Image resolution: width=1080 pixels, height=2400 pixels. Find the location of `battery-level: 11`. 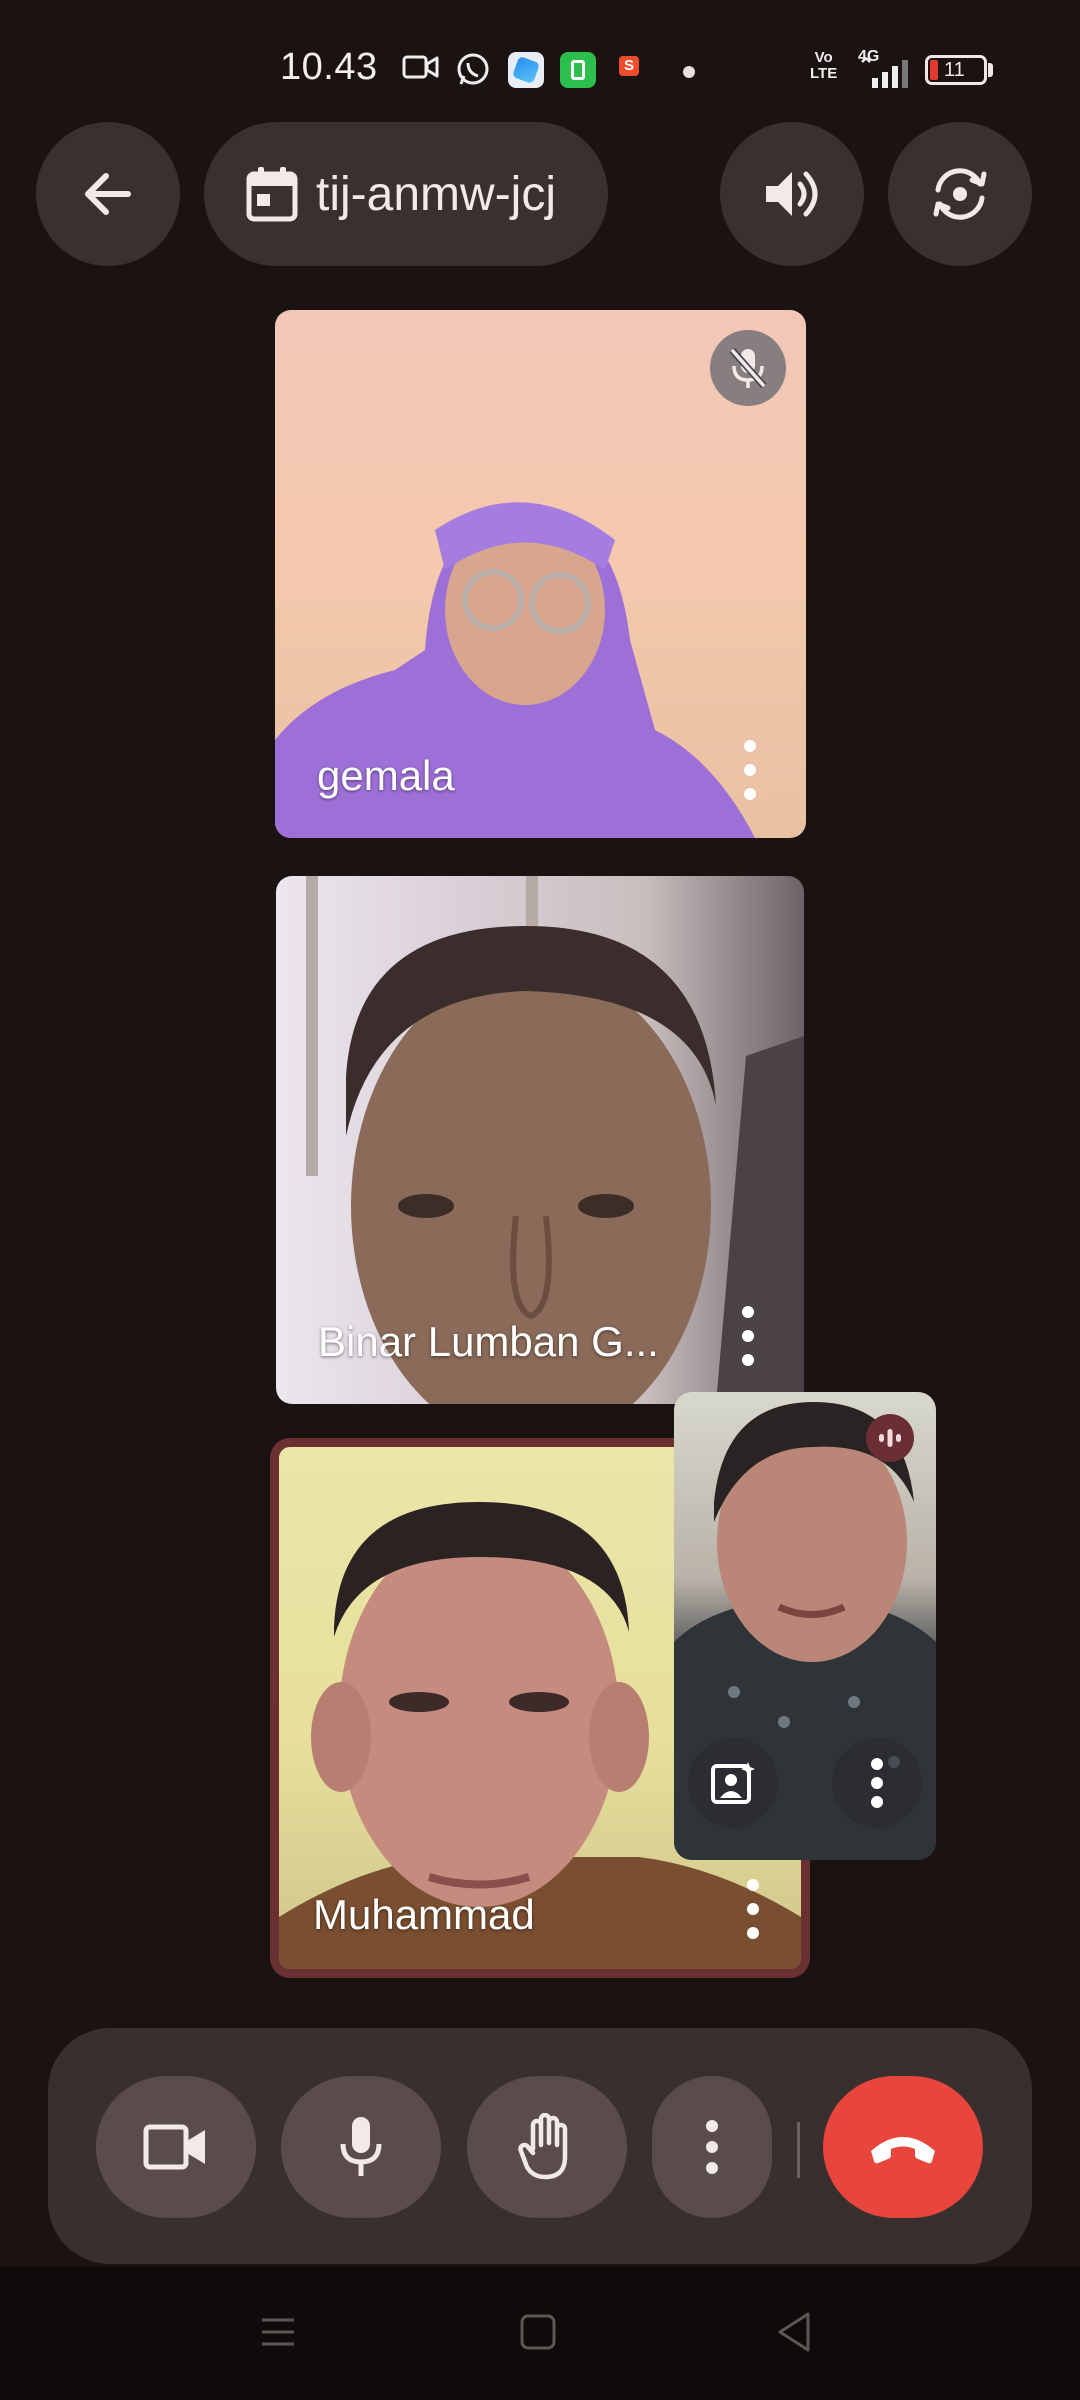

battery-level: 11 is located at coordinates (954, 70).